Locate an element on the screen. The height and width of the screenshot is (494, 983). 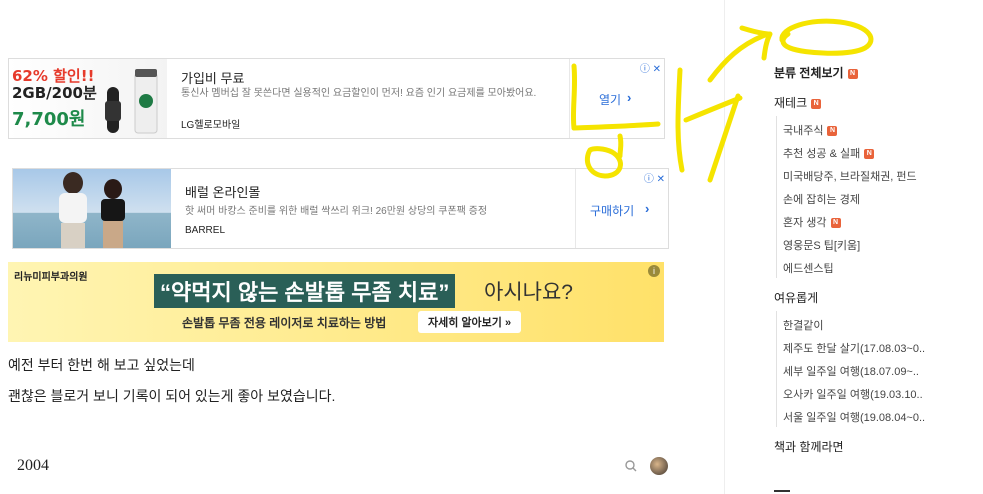
sidebar-item-thoughts: 혼자 생각 N is located at coordinates (812, 222).